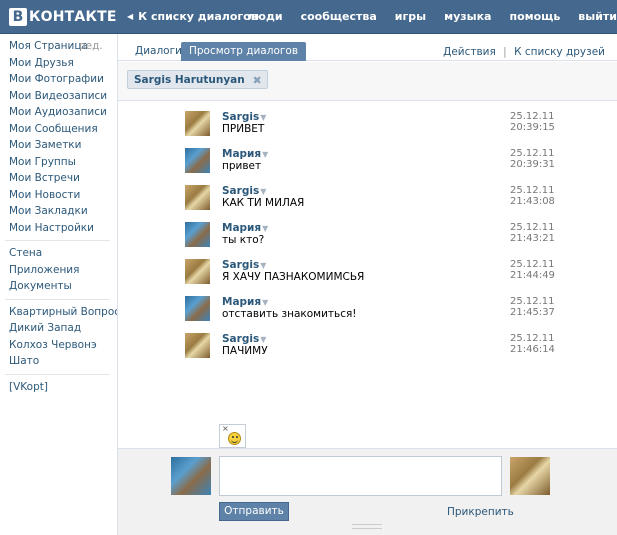  What do you see at coordinates (242, 166) in the screenshot?
I see `message-text: привет` at bounding box center [242, 166].